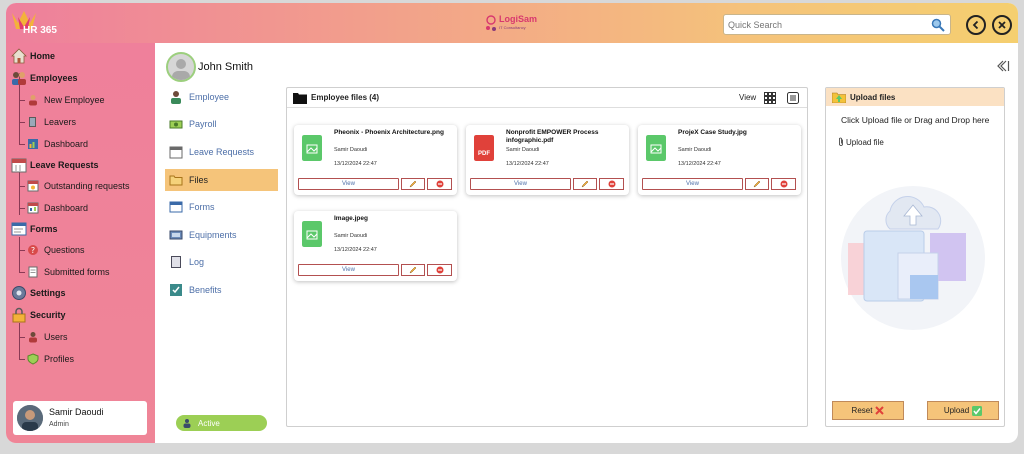 This screenshot has width=1024, height=454. Describe the element at coordinates (389, 132) in the screenshot. I see `file-name: Pheonix - Phoenix Architecture.png` at that location.